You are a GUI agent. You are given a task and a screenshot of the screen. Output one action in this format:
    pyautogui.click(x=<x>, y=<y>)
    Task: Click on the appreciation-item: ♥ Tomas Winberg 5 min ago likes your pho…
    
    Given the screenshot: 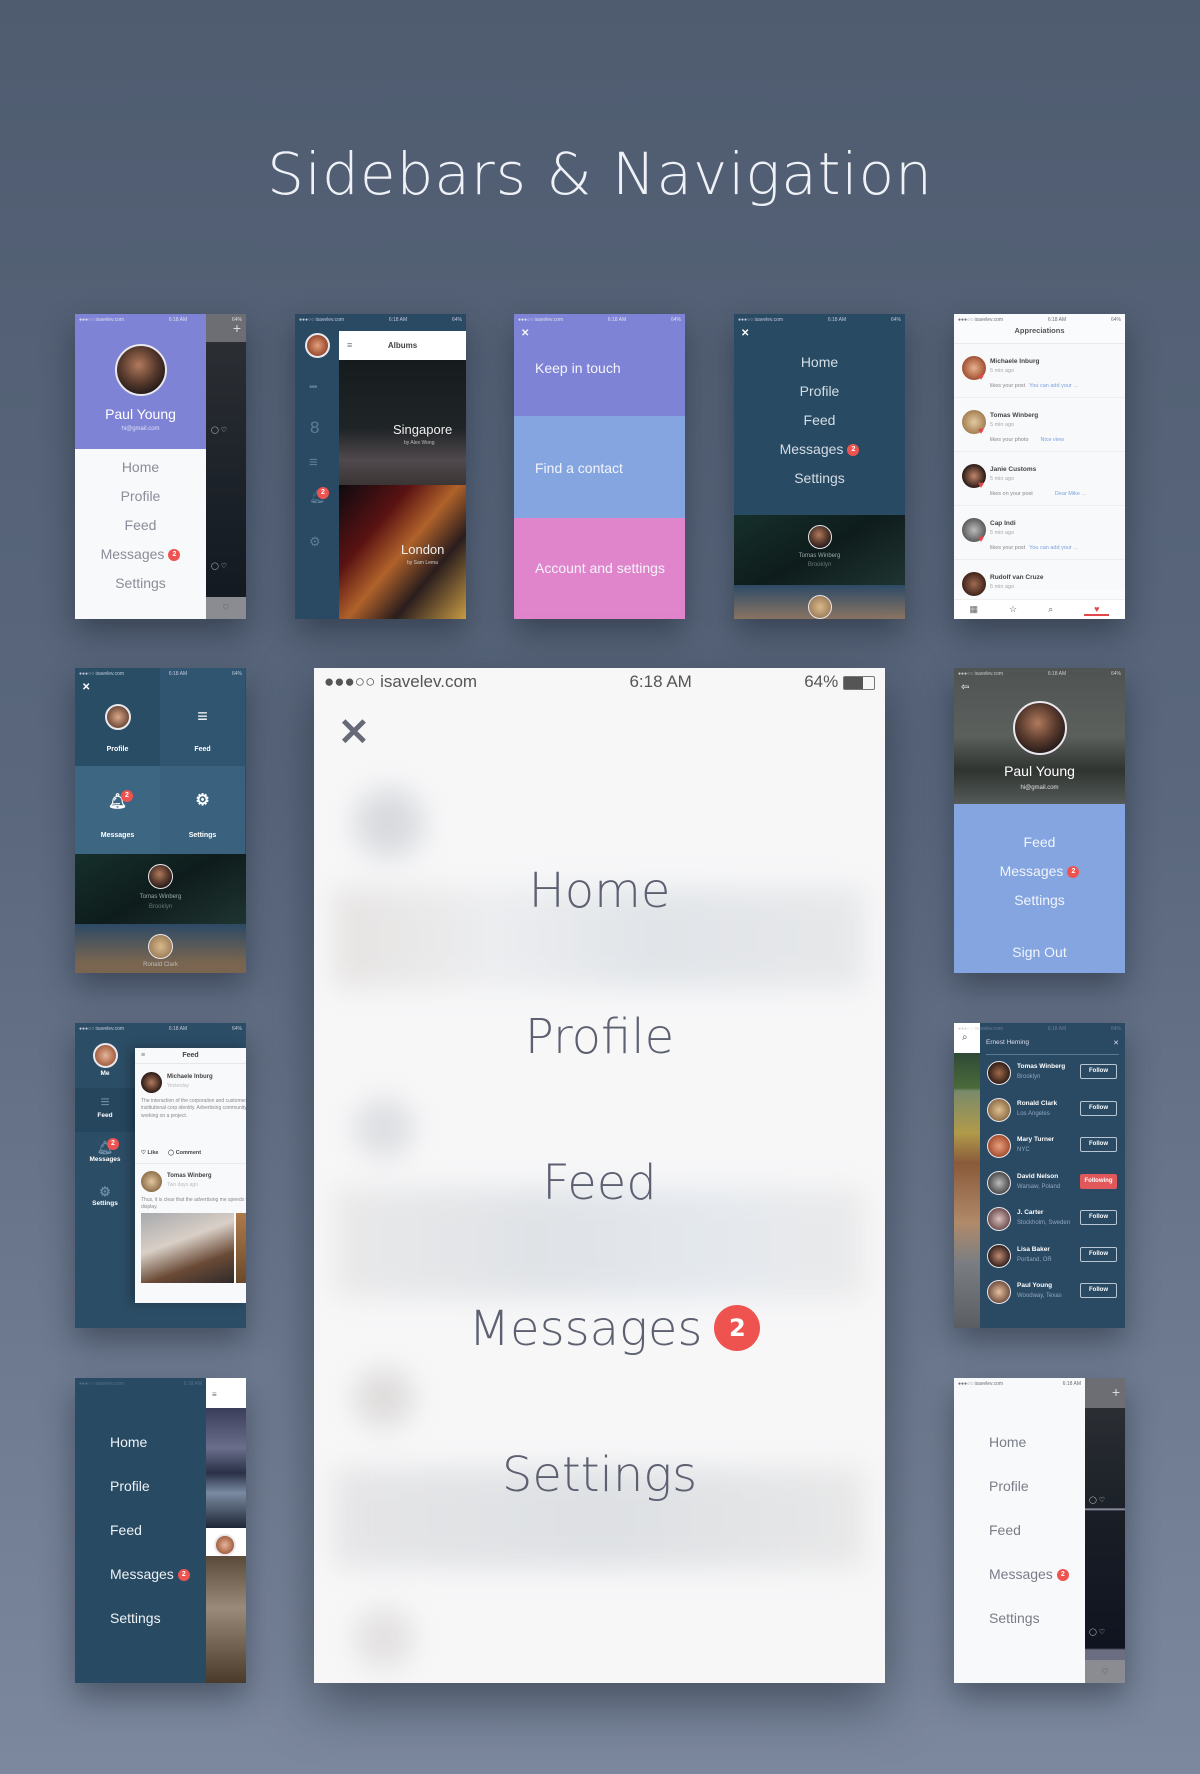 What is the action you would take?
    pyautogui.click(x=1039, y=425)
    